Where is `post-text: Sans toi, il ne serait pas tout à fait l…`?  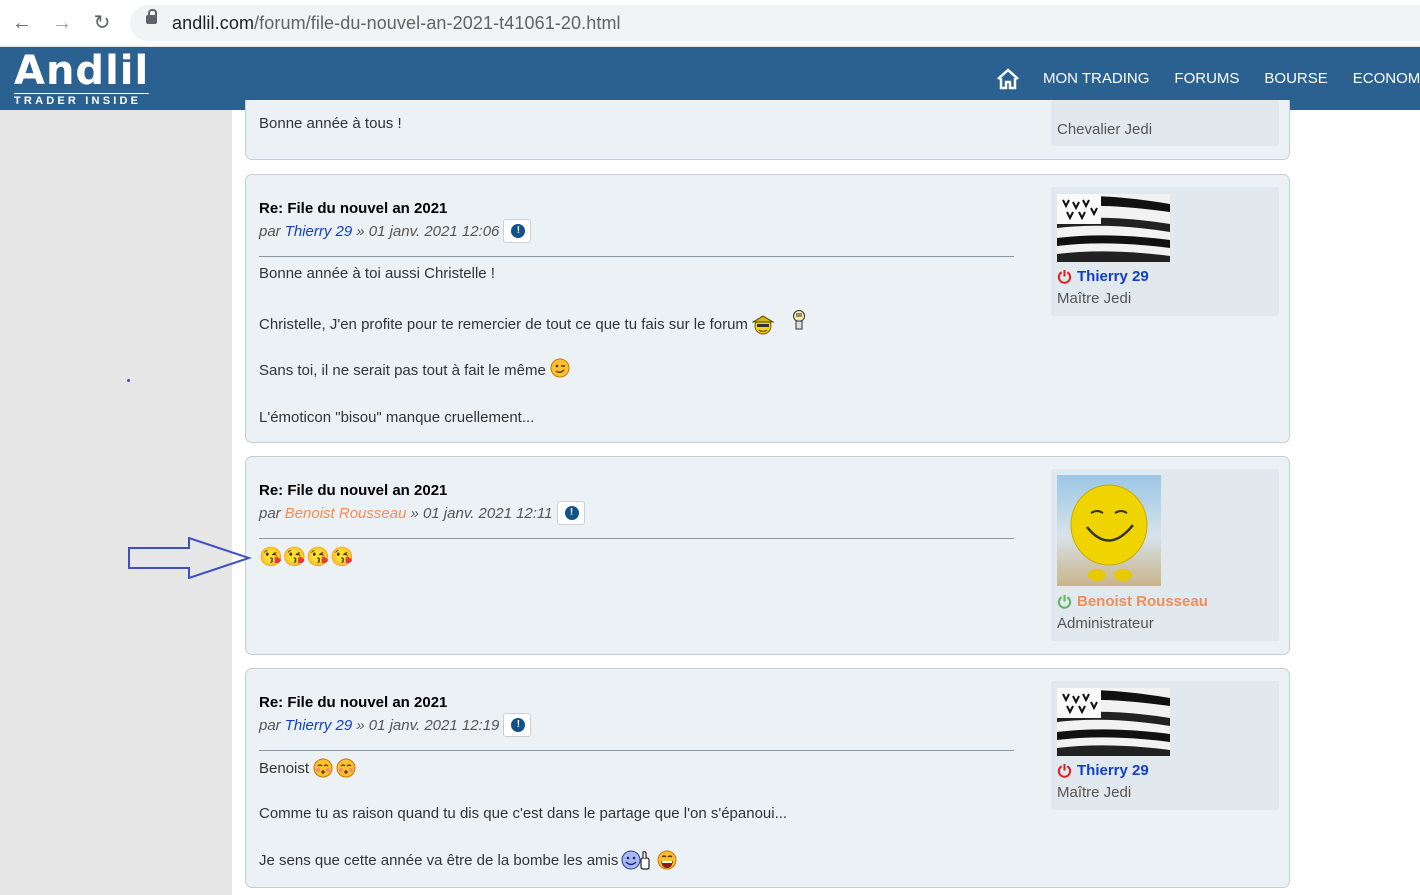
post-text: Sans toi, il ne serait pas tout à fait l… is located at coordinates (402, 370).